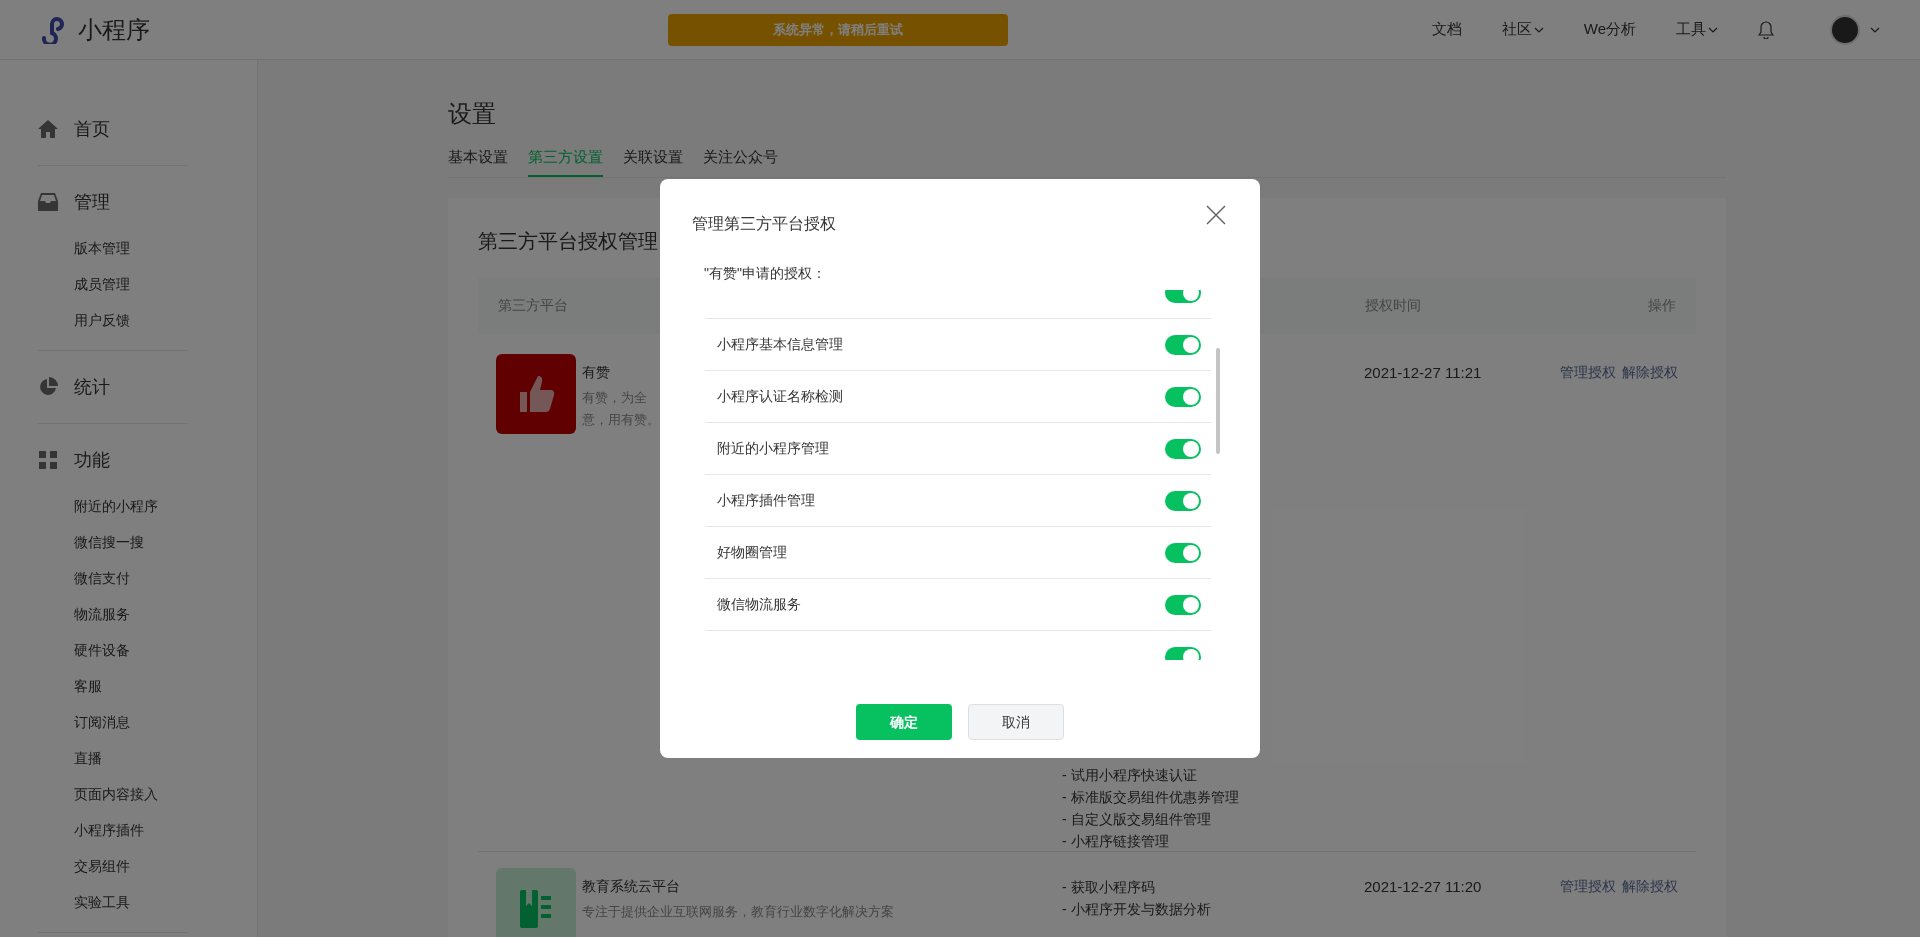 This screenshot has width=1920, height=937. Describe the element at coordinates (780, 344) in the screenshot. I see `permission-label: 小程序基本信息管理` at that location.